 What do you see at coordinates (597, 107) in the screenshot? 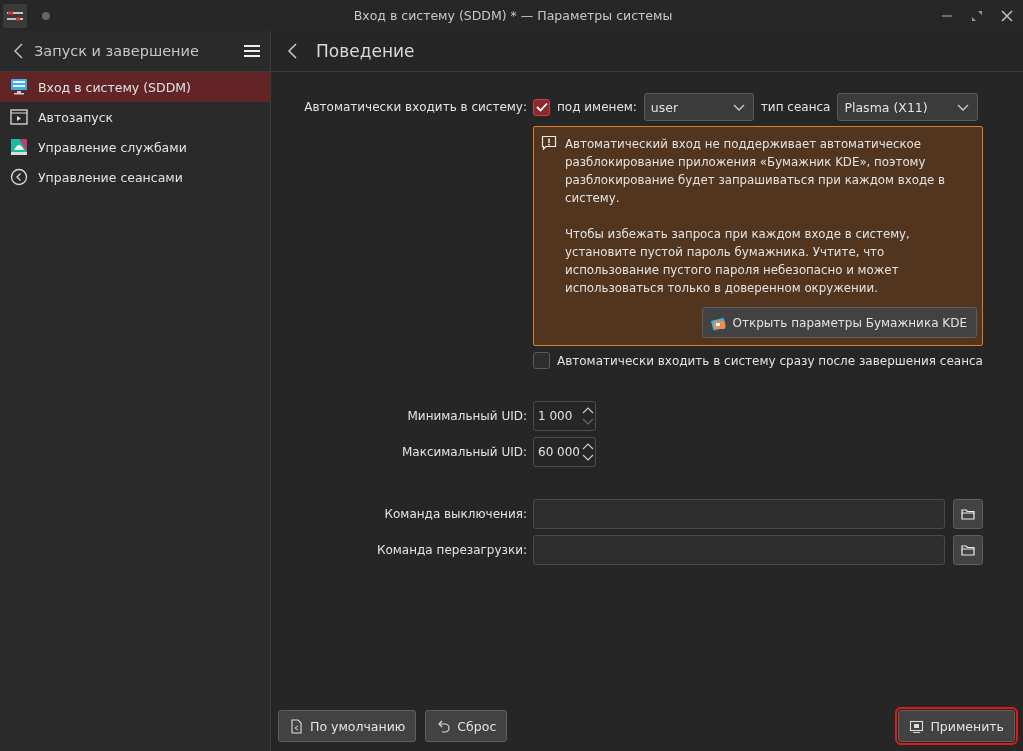
I see `field-label: под именем:` at bounding box center [597, 107].